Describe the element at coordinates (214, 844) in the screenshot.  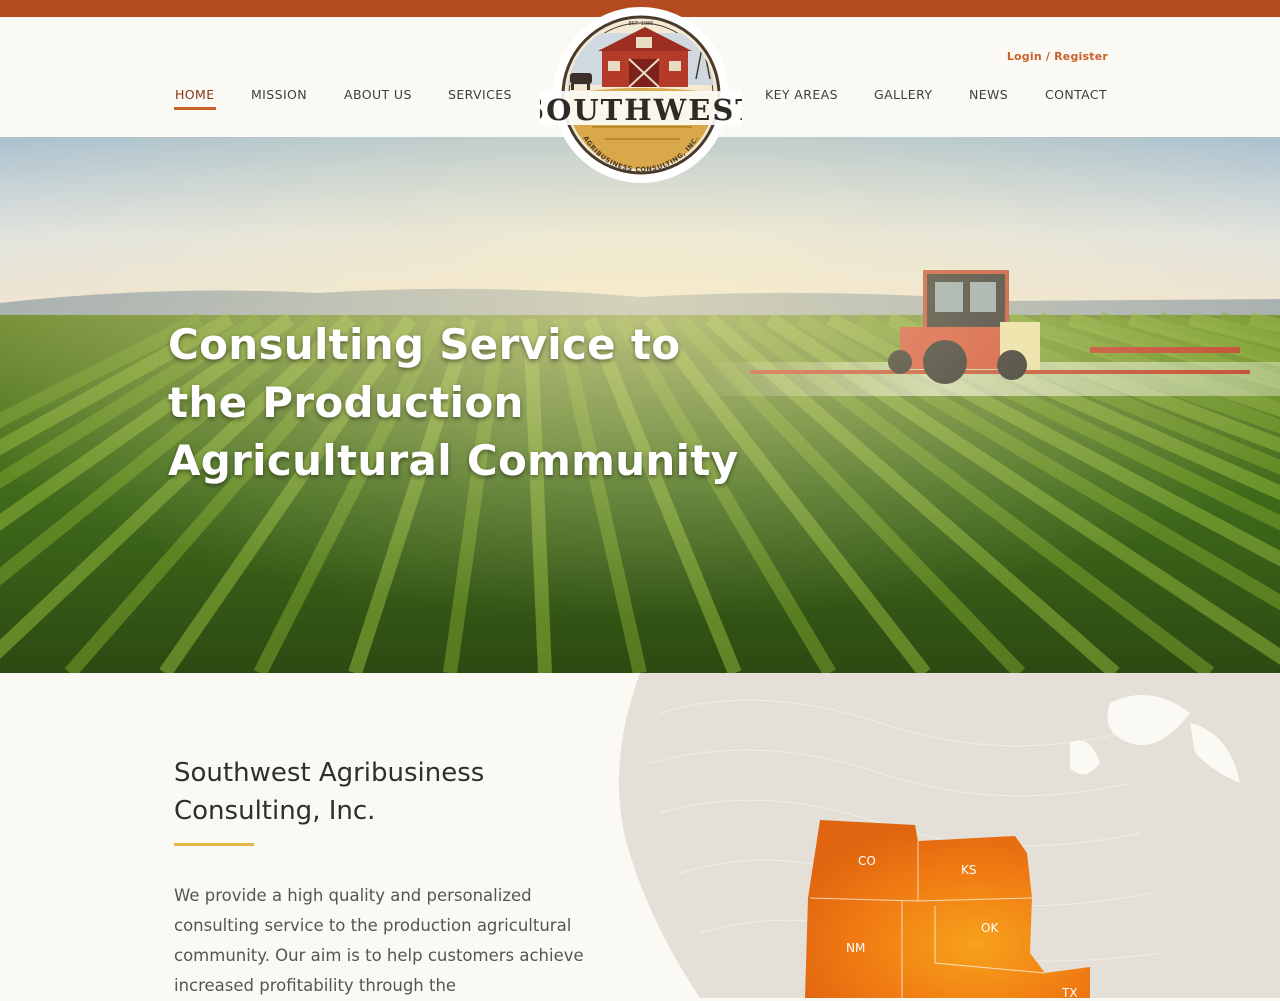
I see `about-title-rule` at that location.